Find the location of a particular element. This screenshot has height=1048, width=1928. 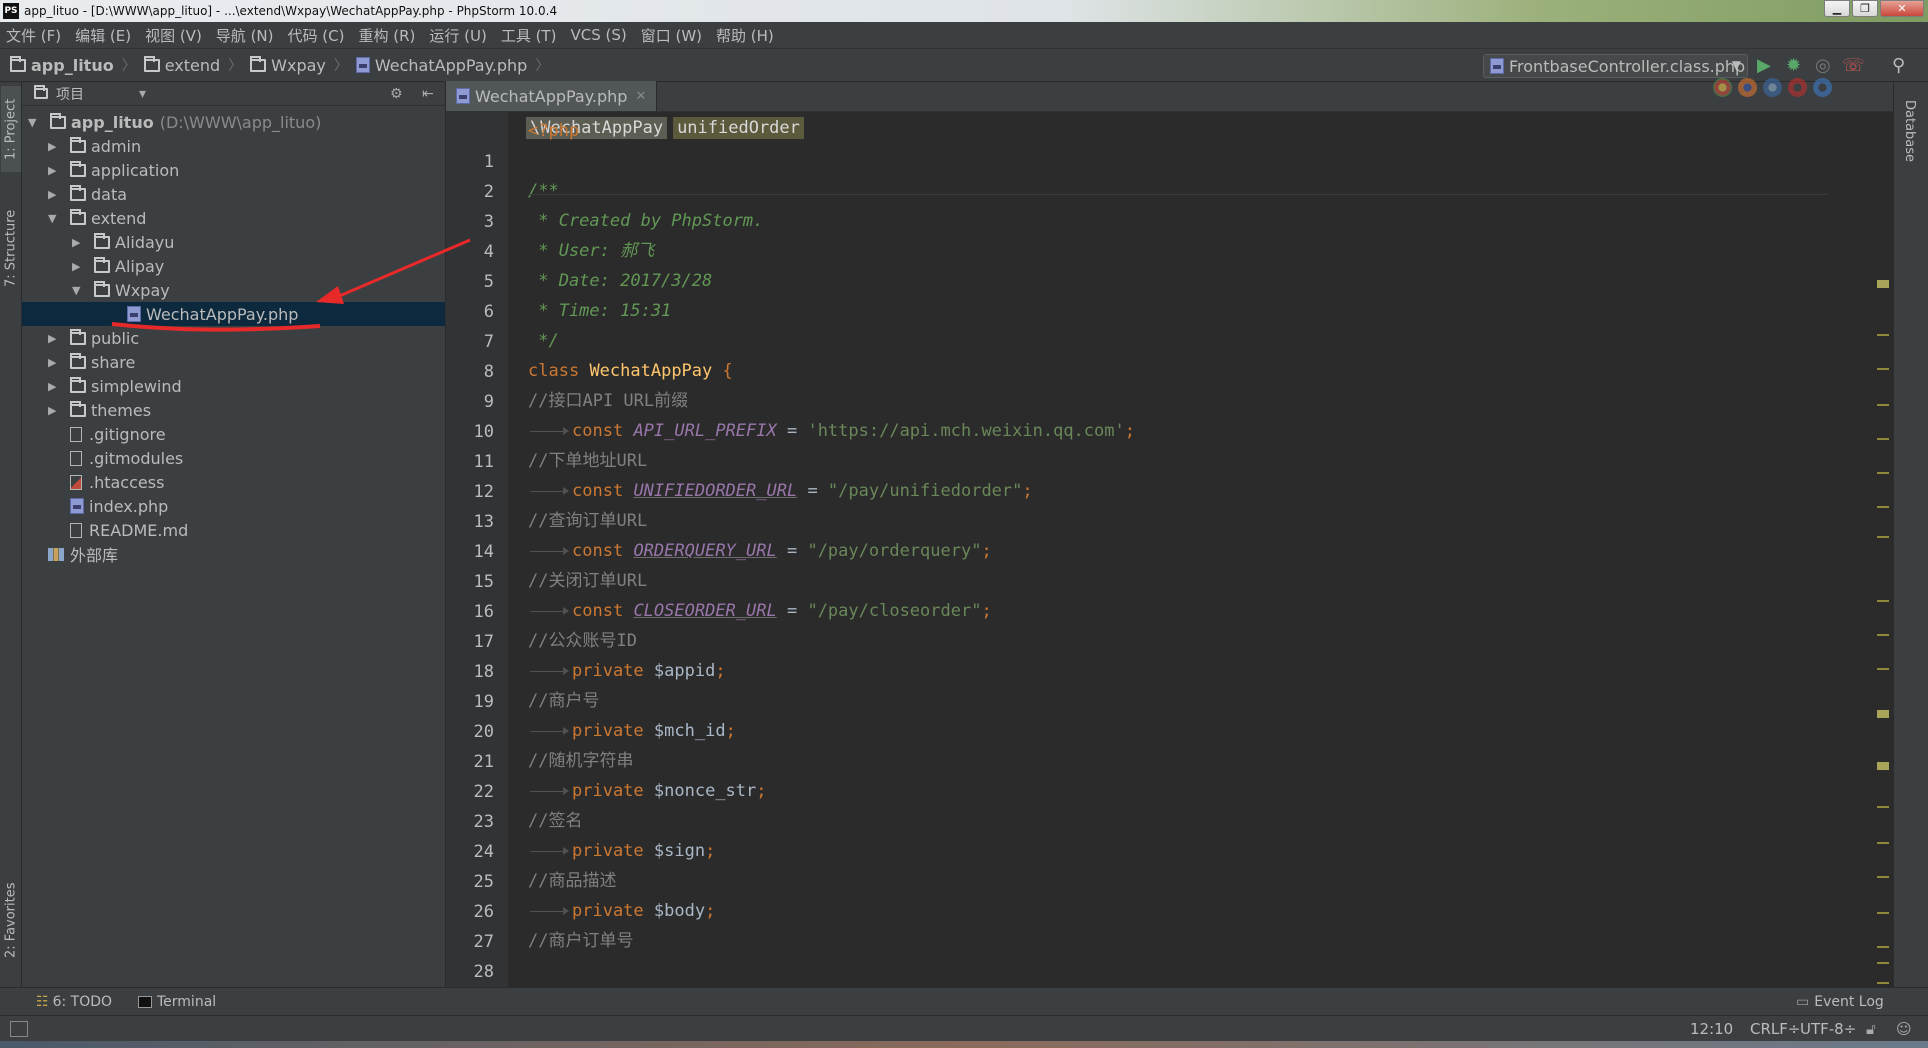

code-line: //接口API URL前缀 is located at coordinates (608, 401).